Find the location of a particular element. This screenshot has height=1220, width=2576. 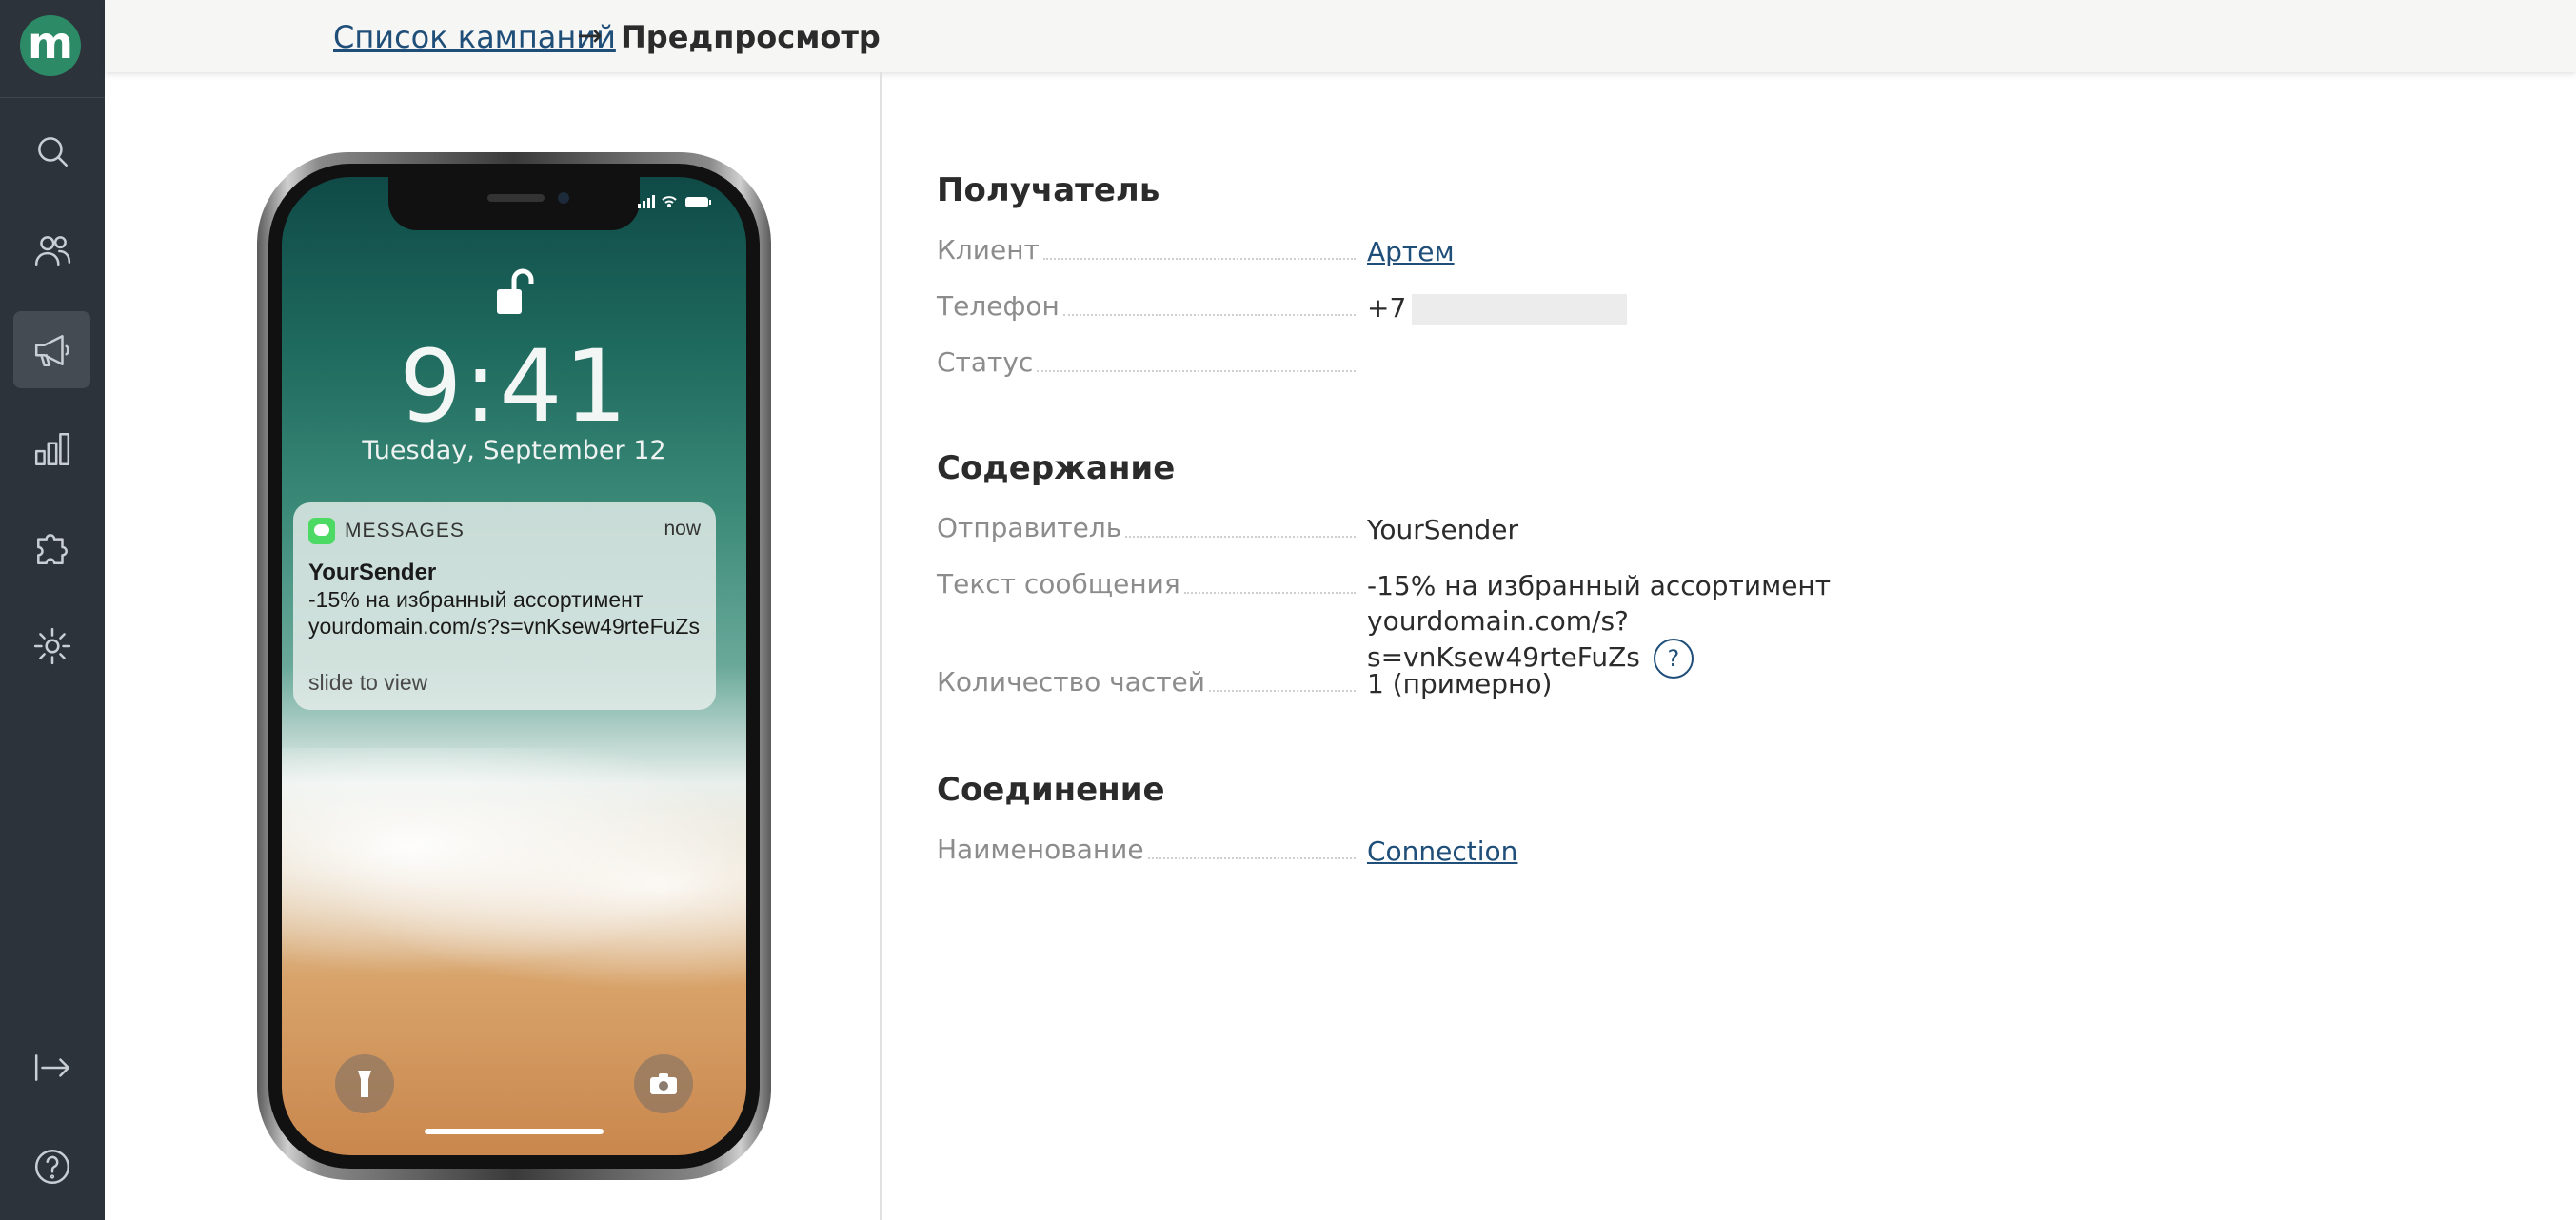

content-section-title: Содержание is located at coordinates (1056, 468).